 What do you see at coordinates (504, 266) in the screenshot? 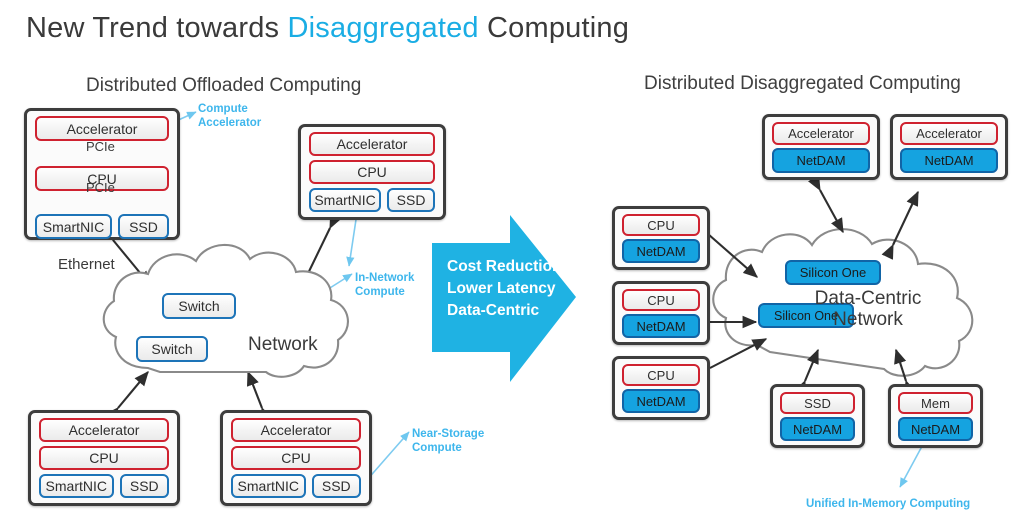
I see `arrow-text-line: Cost Reduction` at bounding box center [504, 266].